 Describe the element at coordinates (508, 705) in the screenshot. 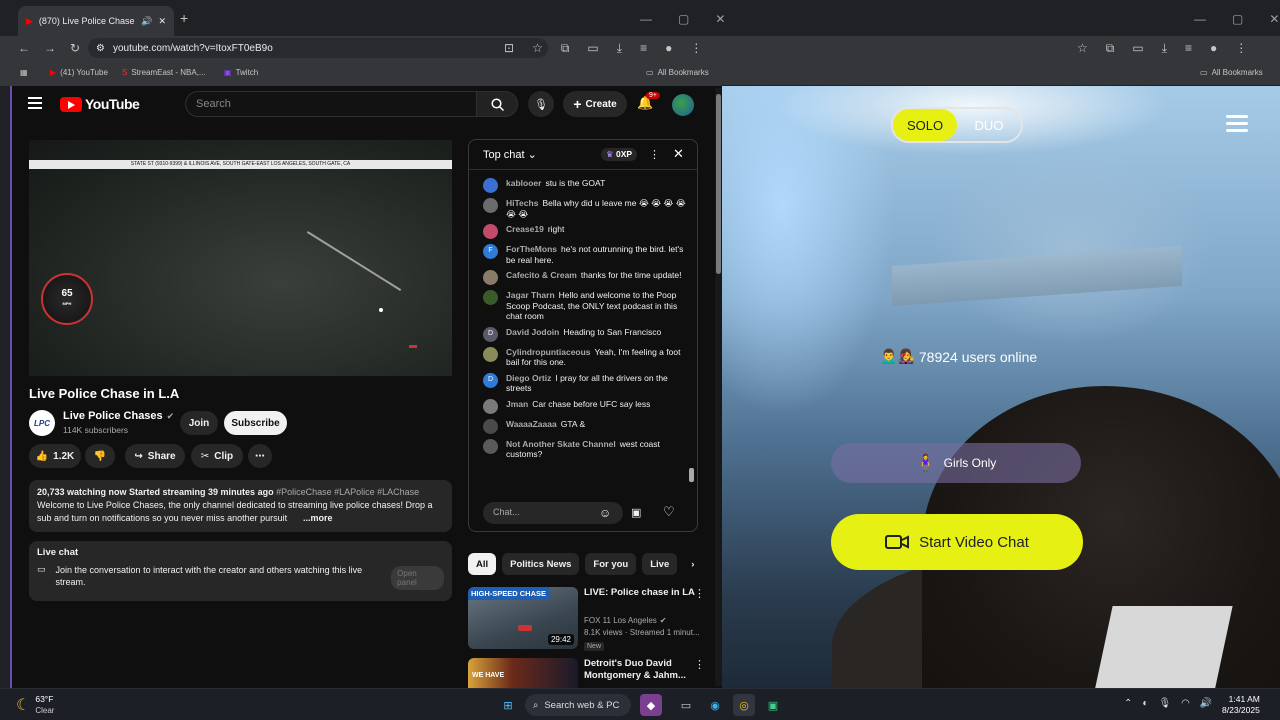

I see `start-windows-icon: ⊞` at that location.